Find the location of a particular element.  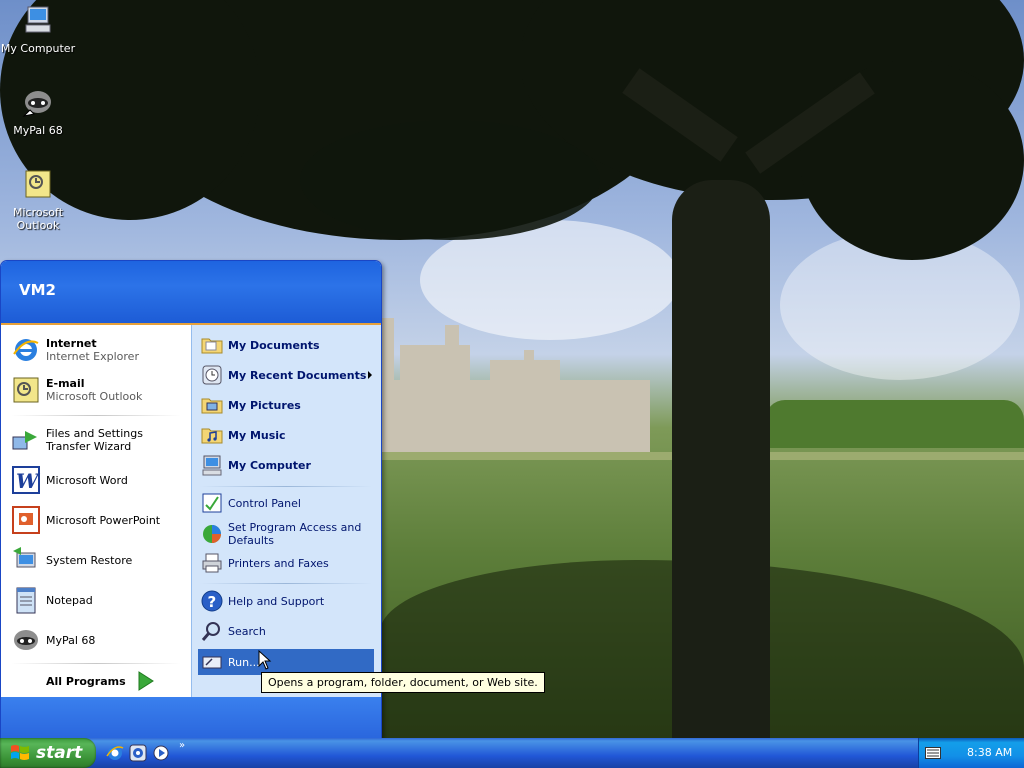

place-my-documents: My Documents is located at coordinates (260, 345).